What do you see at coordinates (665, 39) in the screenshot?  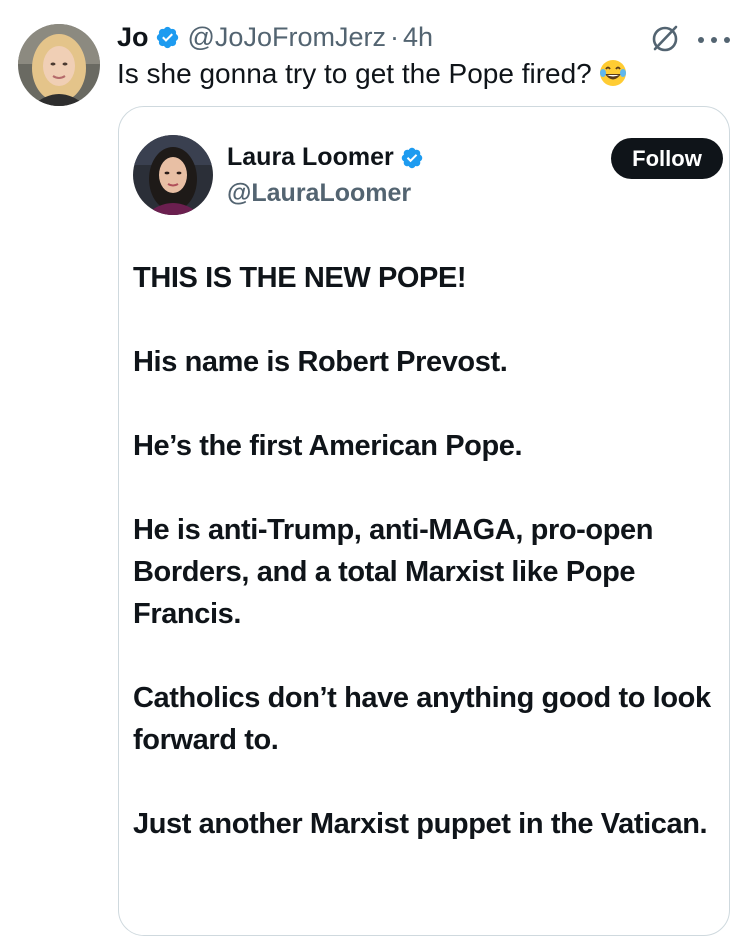 I see `grok-icon` at bounding box center [665, 39].